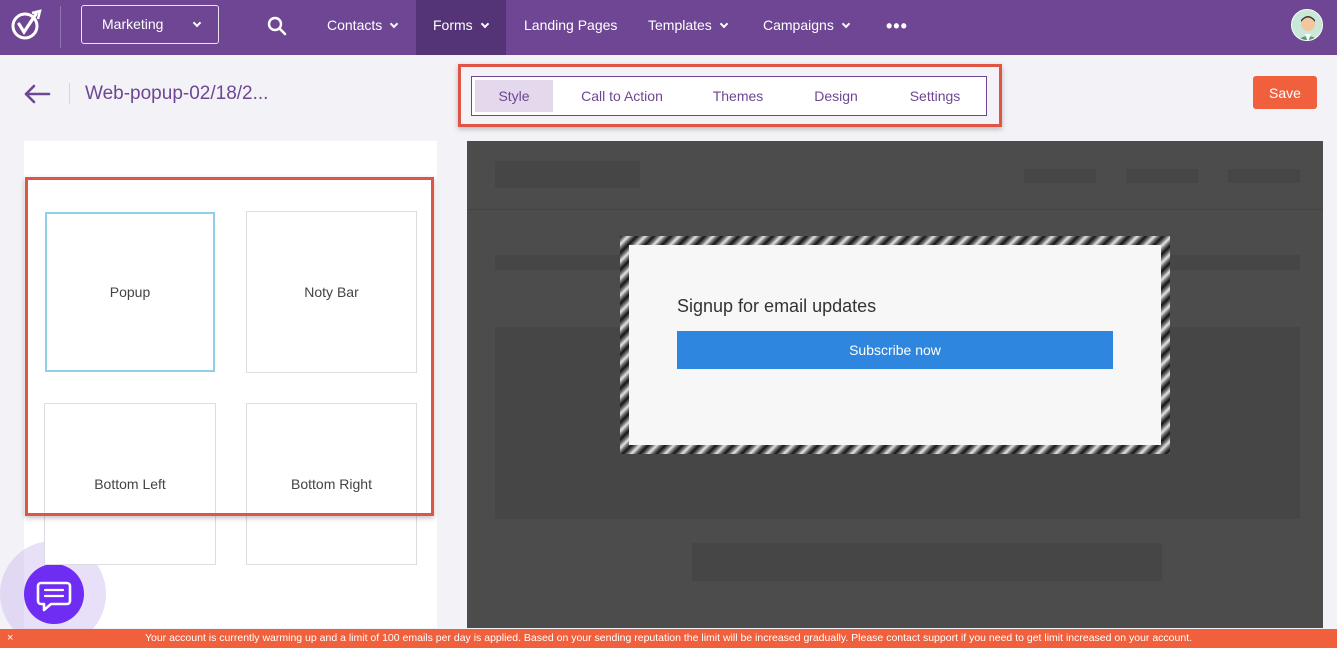 This screenshot has width=1337, height=648. I want to click on save-button: Save, so click(1285, 92).